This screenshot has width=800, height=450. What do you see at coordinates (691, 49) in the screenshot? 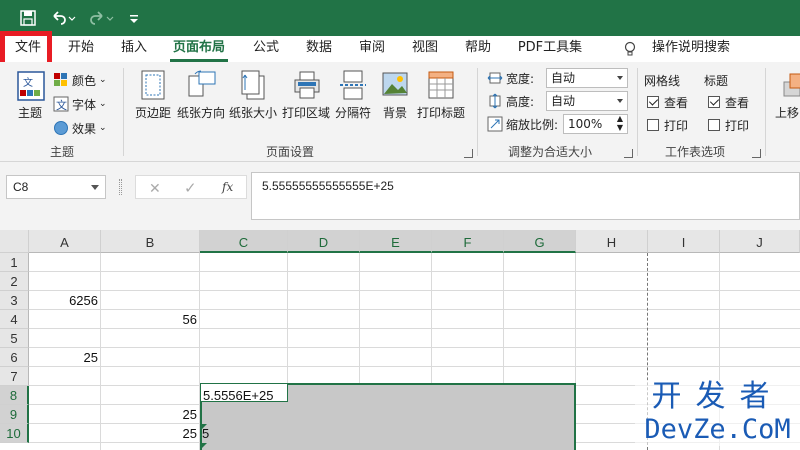
I see `tell-me-search: 操作说明搜索` at bounding box center [691, 49].